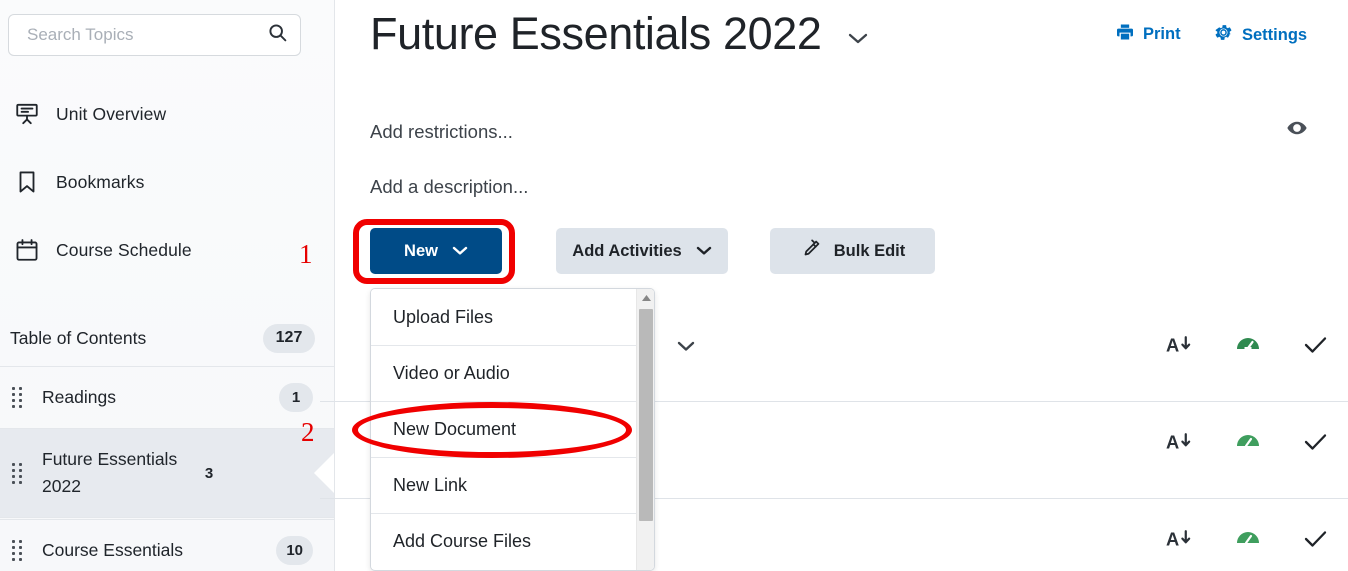 The width and height of the screenshot is (1348, 571). I want to click on sidebar-item-future-essentials-2022: Future Essentials 2022 3, so click(167, 473).